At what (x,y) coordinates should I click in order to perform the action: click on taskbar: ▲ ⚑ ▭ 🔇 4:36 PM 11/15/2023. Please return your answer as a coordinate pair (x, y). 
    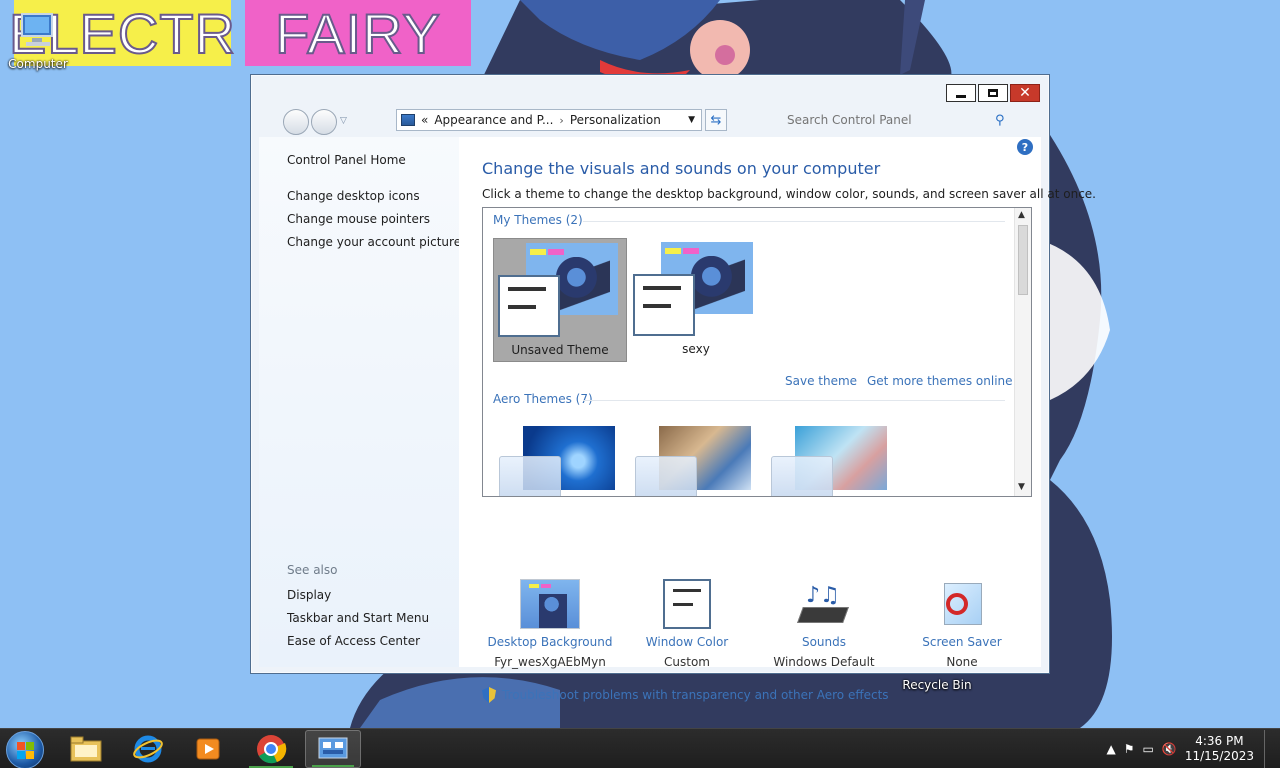
    Looking at the image, I should click on (640, 748).